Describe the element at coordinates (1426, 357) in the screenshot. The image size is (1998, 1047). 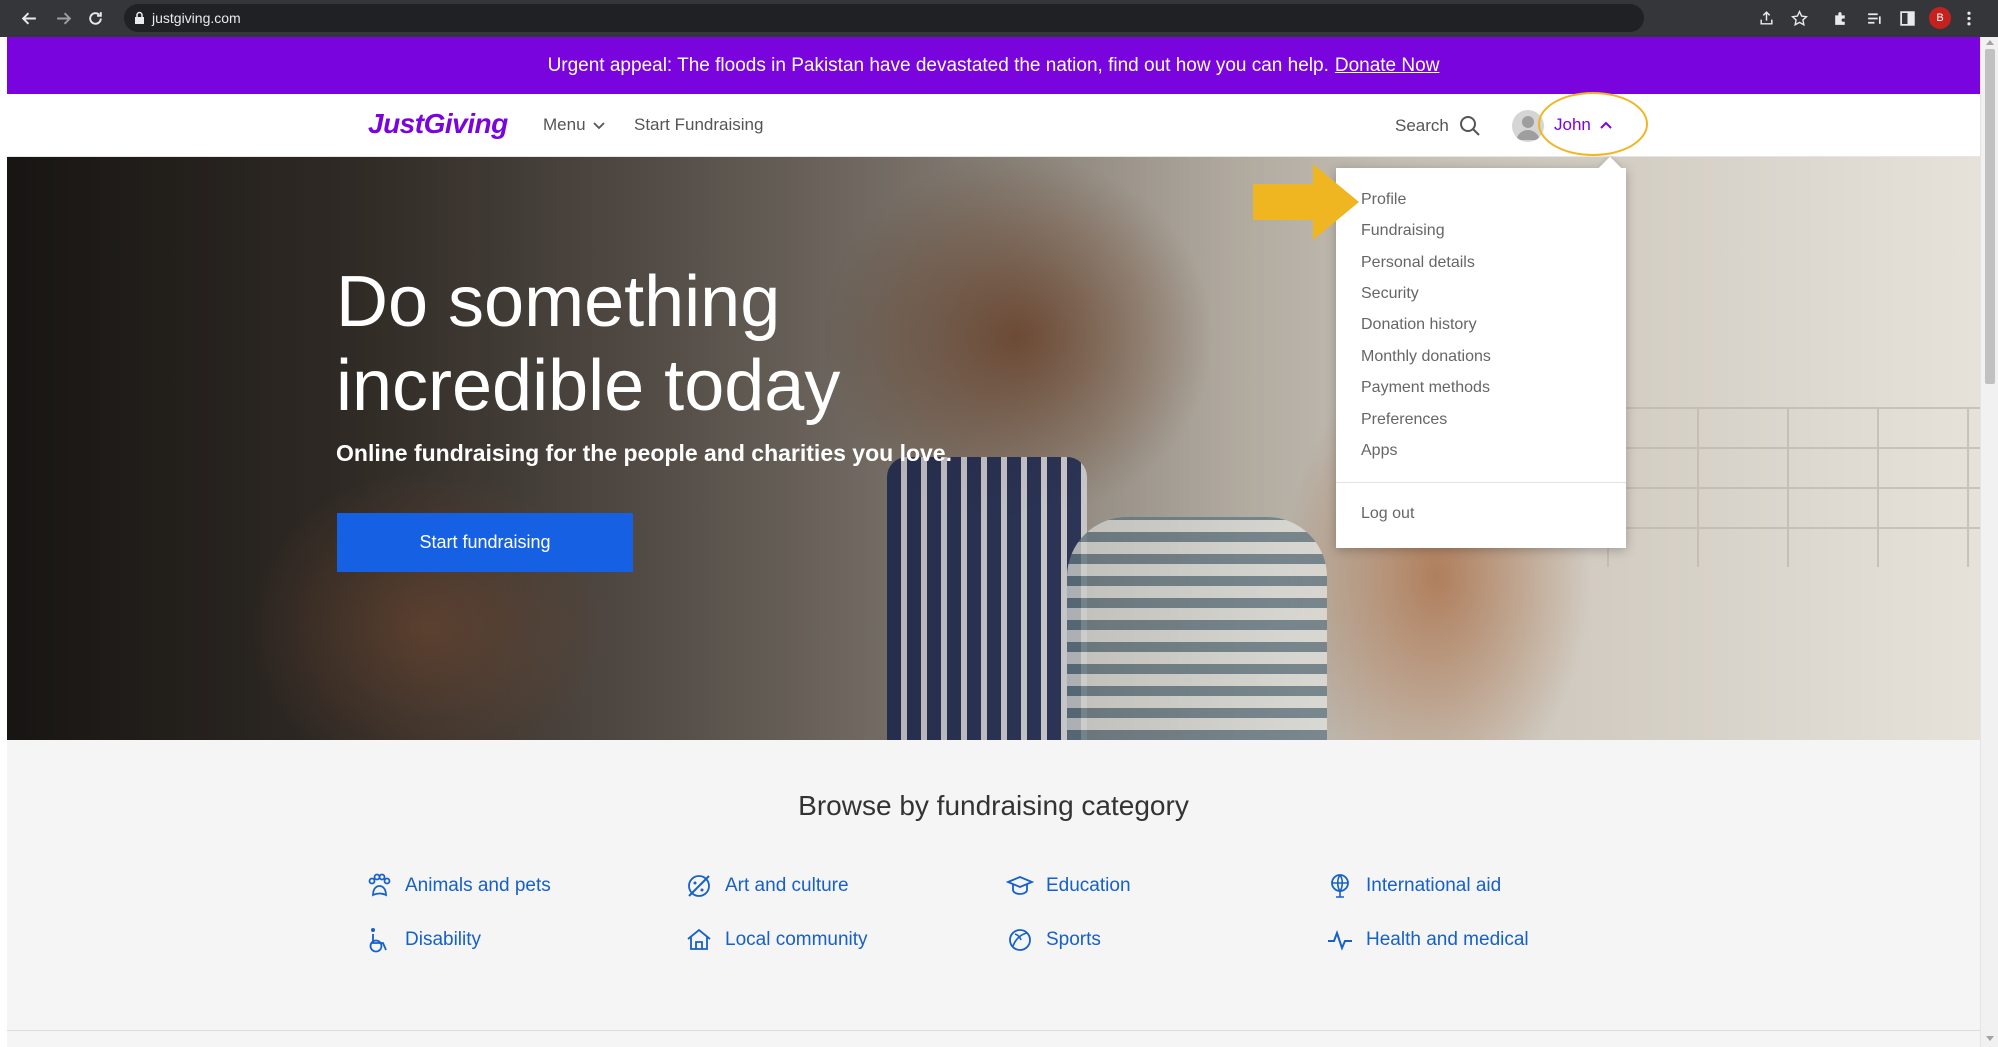
I see `menu-item-monthly-donations: Monthly donations` at that location.